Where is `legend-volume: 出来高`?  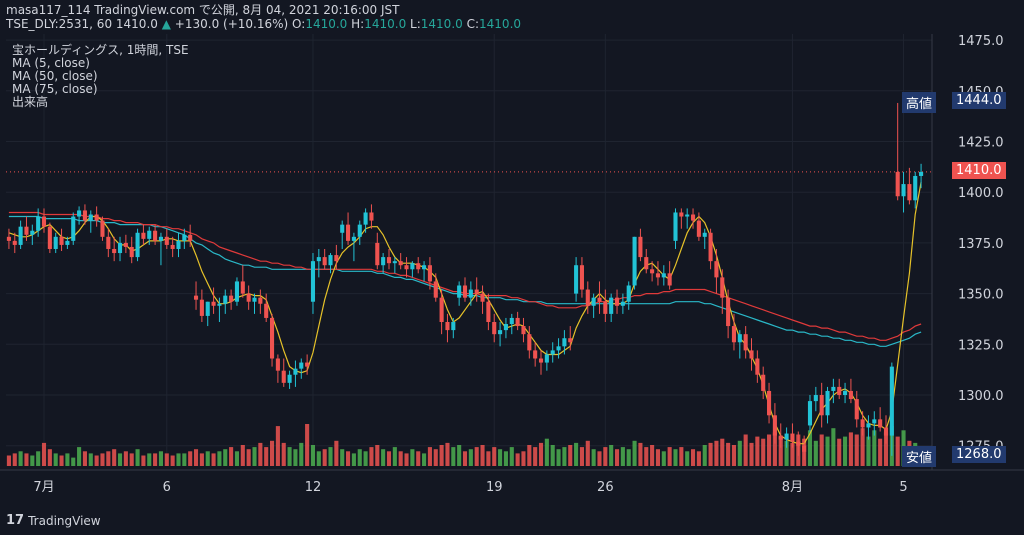 legend-volume: 出来高 is located at coordinates (100, 102).